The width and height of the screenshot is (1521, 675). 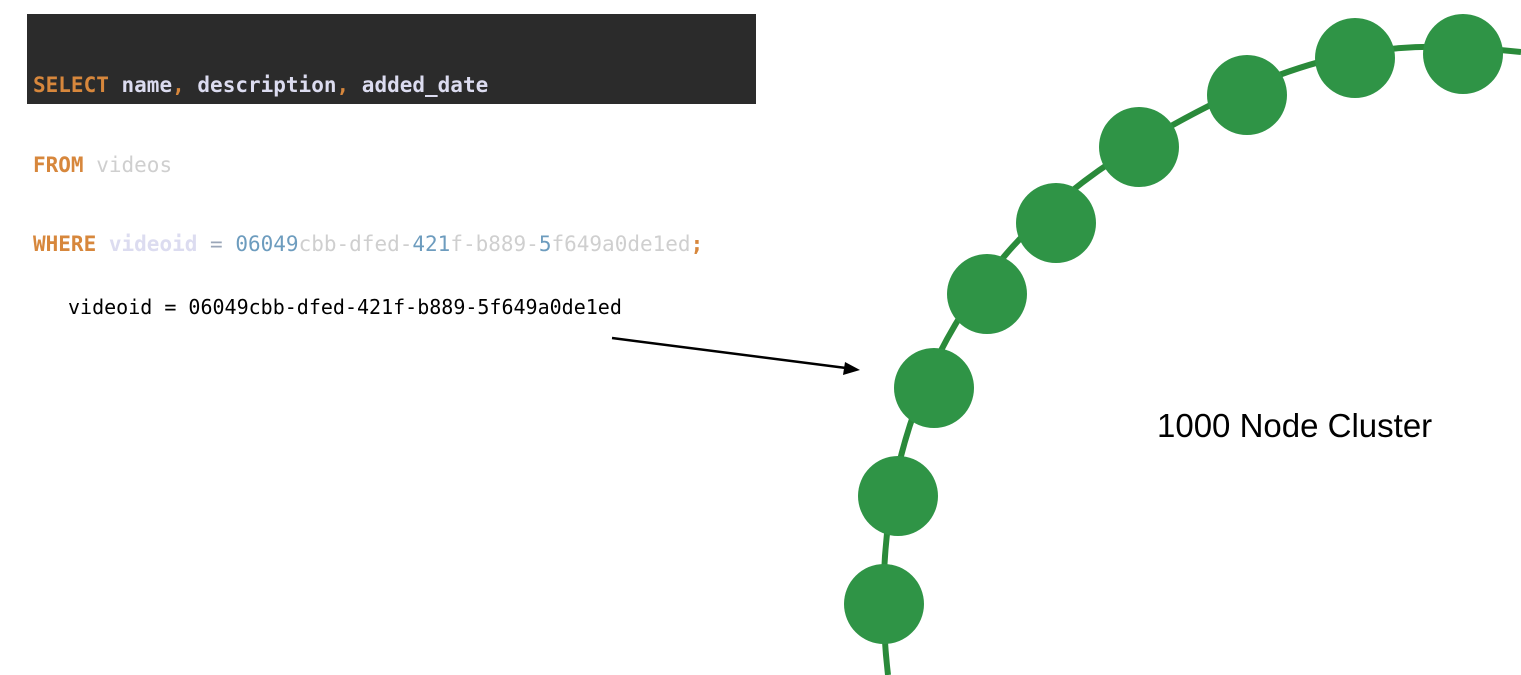 I want to click on cluster-label: 1000 Node Cluster, so click(x=1295, y=425).